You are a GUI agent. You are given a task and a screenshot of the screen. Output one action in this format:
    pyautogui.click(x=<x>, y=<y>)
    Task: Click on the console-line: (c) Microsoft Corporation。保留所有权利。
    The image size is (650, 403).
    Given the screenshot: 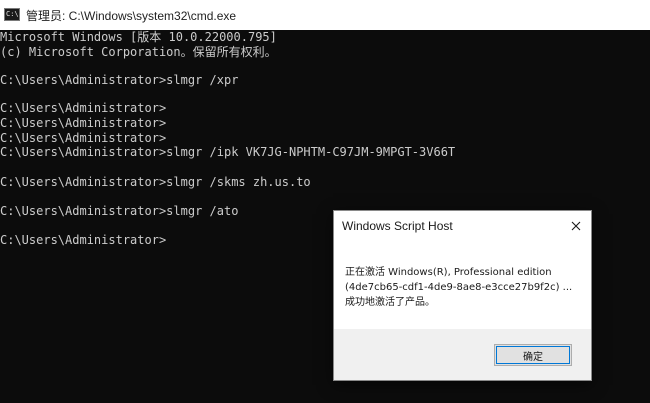 What is the action you would take?
    pyautogui.click(x=138, y=52)
    